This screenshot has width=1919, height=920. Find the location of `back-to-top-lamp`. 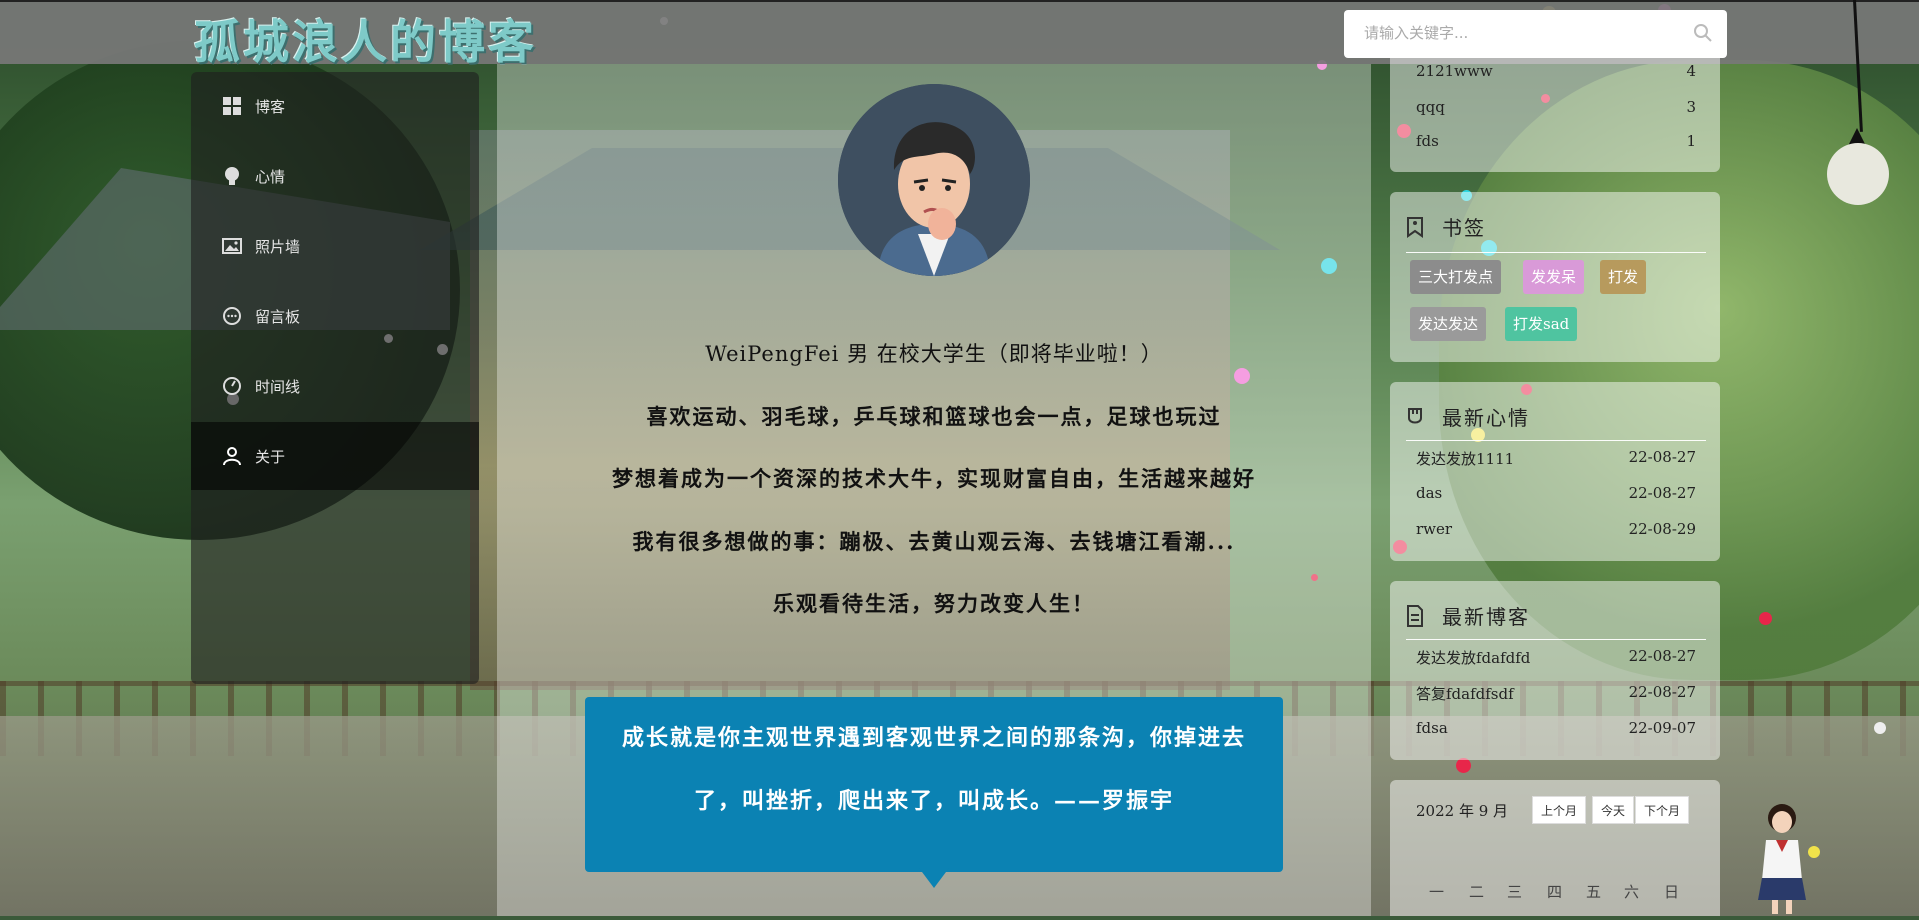

back-to-top-lamp is located at coordinates (1858, 174).